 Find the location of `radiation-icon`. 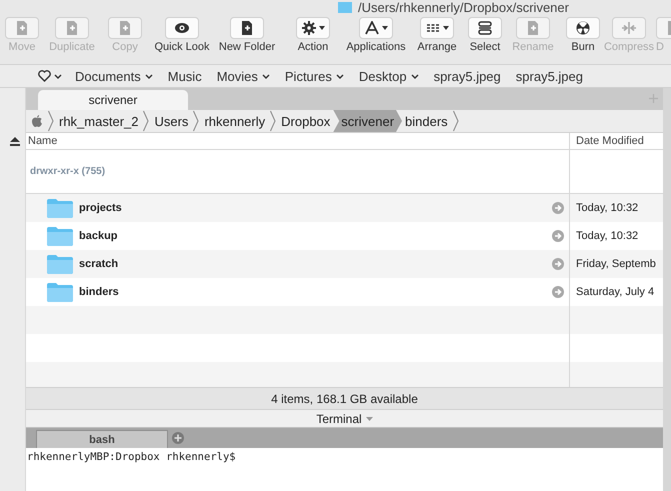

radiation-icon is located at coordinates (583, 28).